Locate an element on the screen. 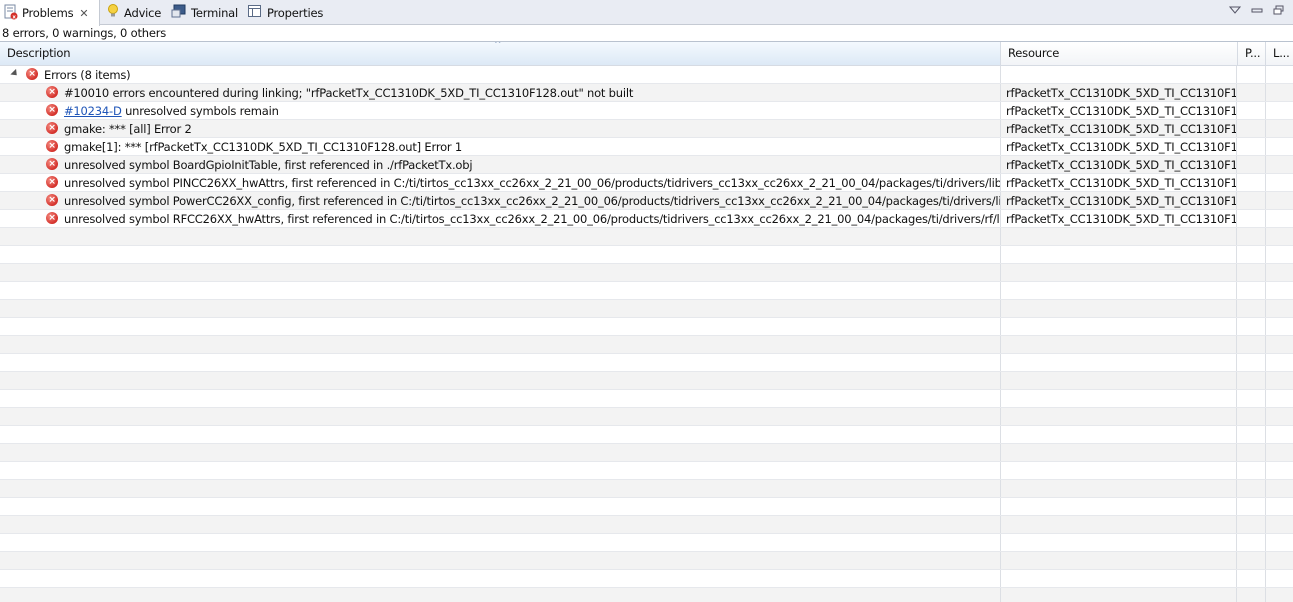 The width and height of the screenshot is (1293, 602). minimize-icon is located at coordinates (1257, 10).